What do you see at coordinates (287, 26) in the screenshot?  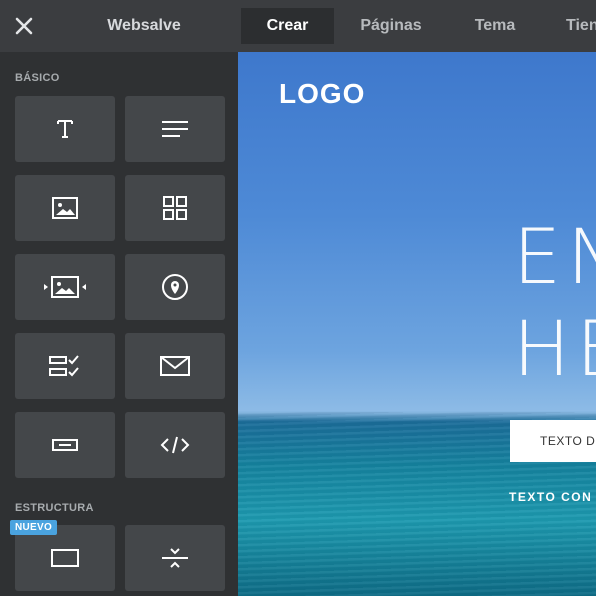 I see `tab-crear: Crear` at bounding box center [287, 26].